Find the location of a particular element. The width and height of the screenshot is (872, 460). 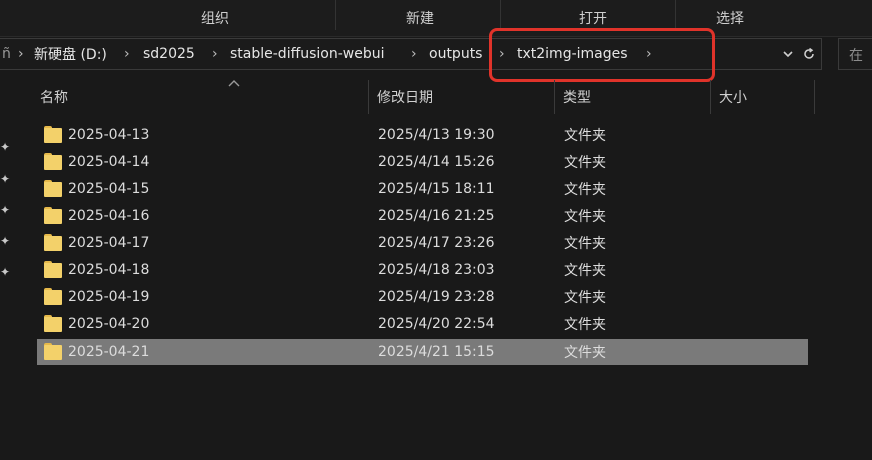

file-name: 2025-04-15 is located at coordinates (109, 189).